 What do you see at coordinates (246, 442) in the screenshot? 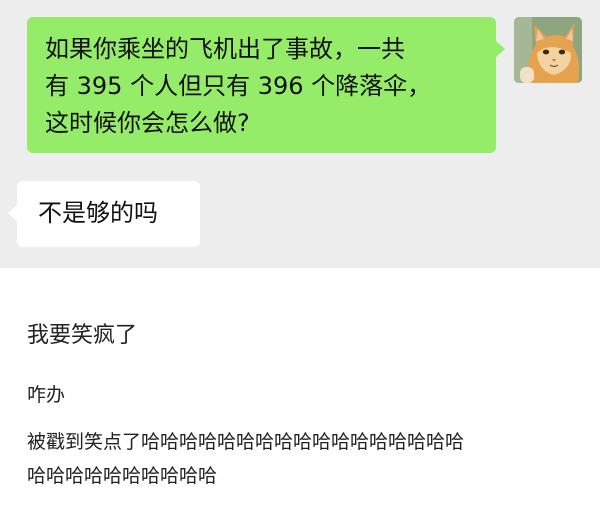
I see `comment-line: 被戳到笑点了哈哈哈哈哈哈哈哈哈哈哈哈哈哈哈哈哈` at bounding box center [246, 442].